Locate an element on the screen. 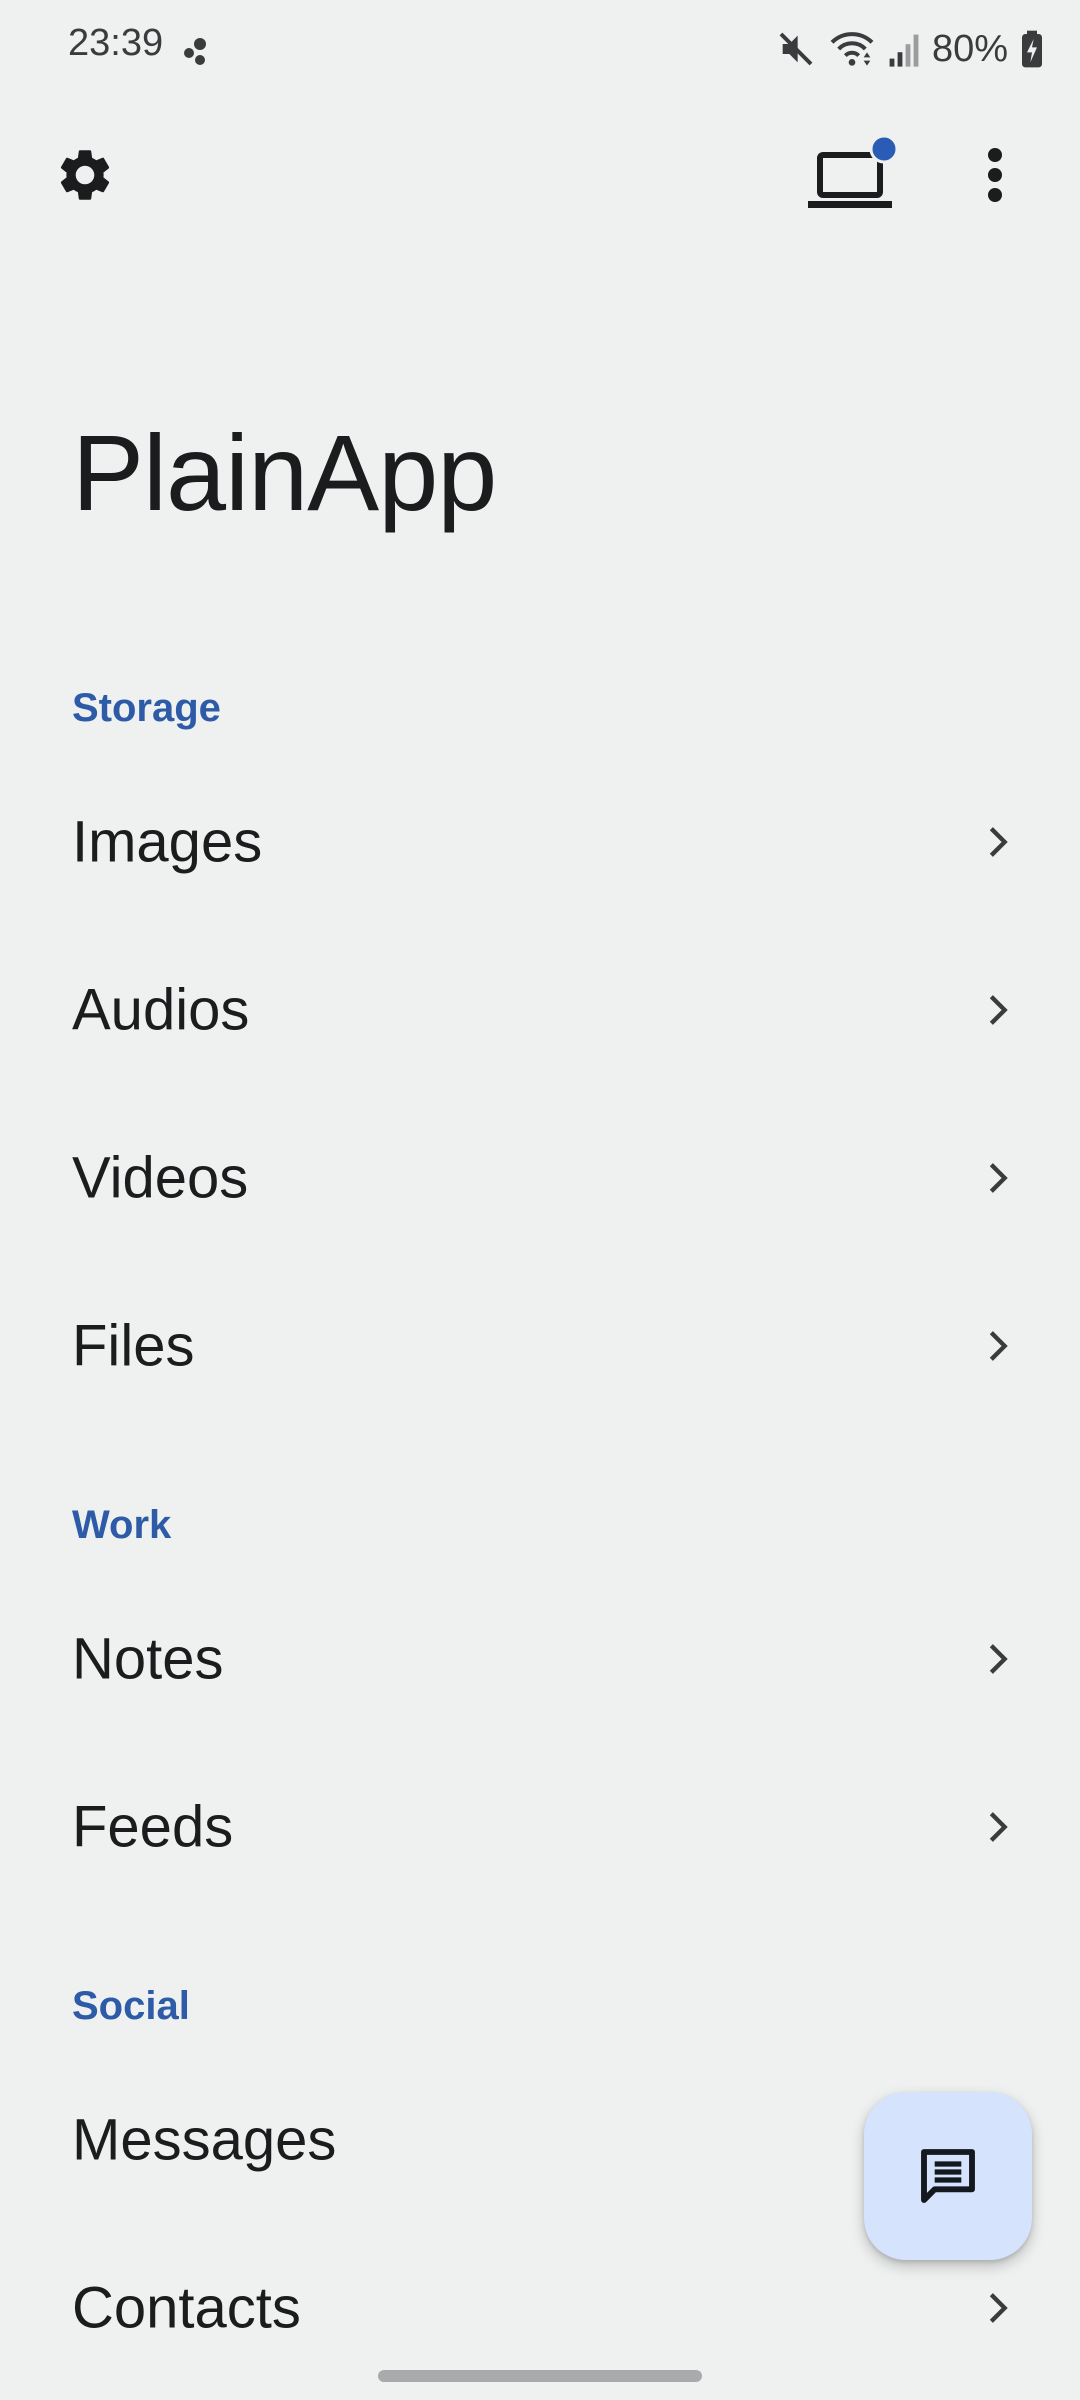  battery-percent: 80% is located at coordinates (969, 48).